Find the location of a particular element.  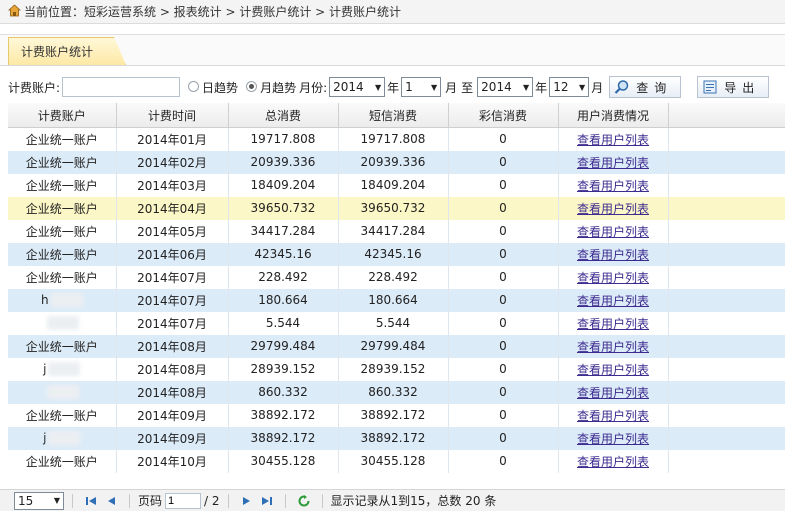

day-trend-label: 日趋势 is located at coordinates (220, 87).